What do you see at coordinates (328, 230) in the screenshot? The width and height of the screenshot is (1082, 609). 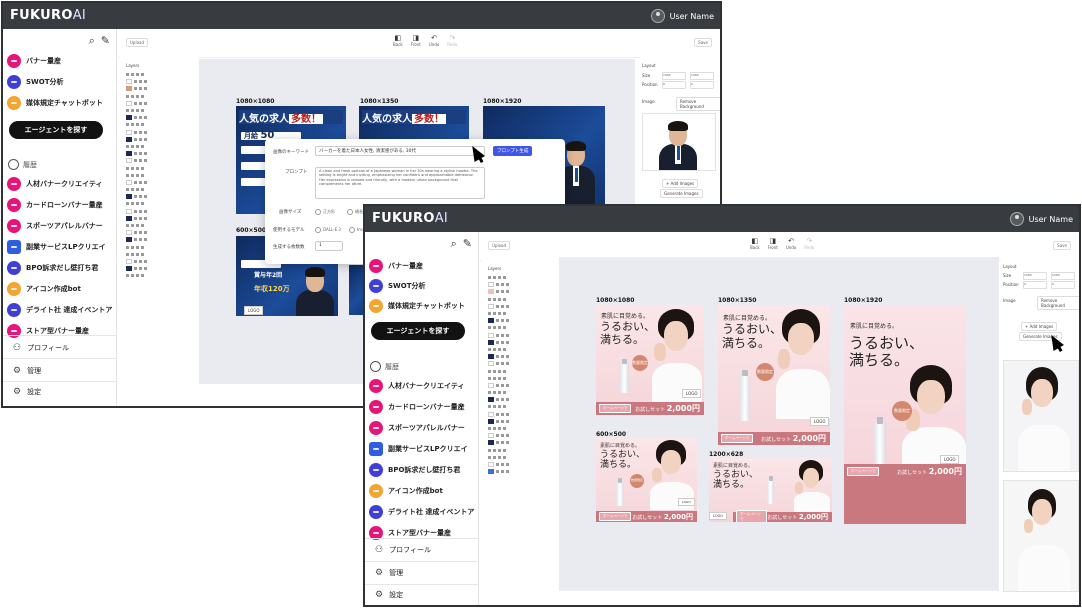 I see `model-option-dalle: DALL-E 3` at bounding box center [328, 230].